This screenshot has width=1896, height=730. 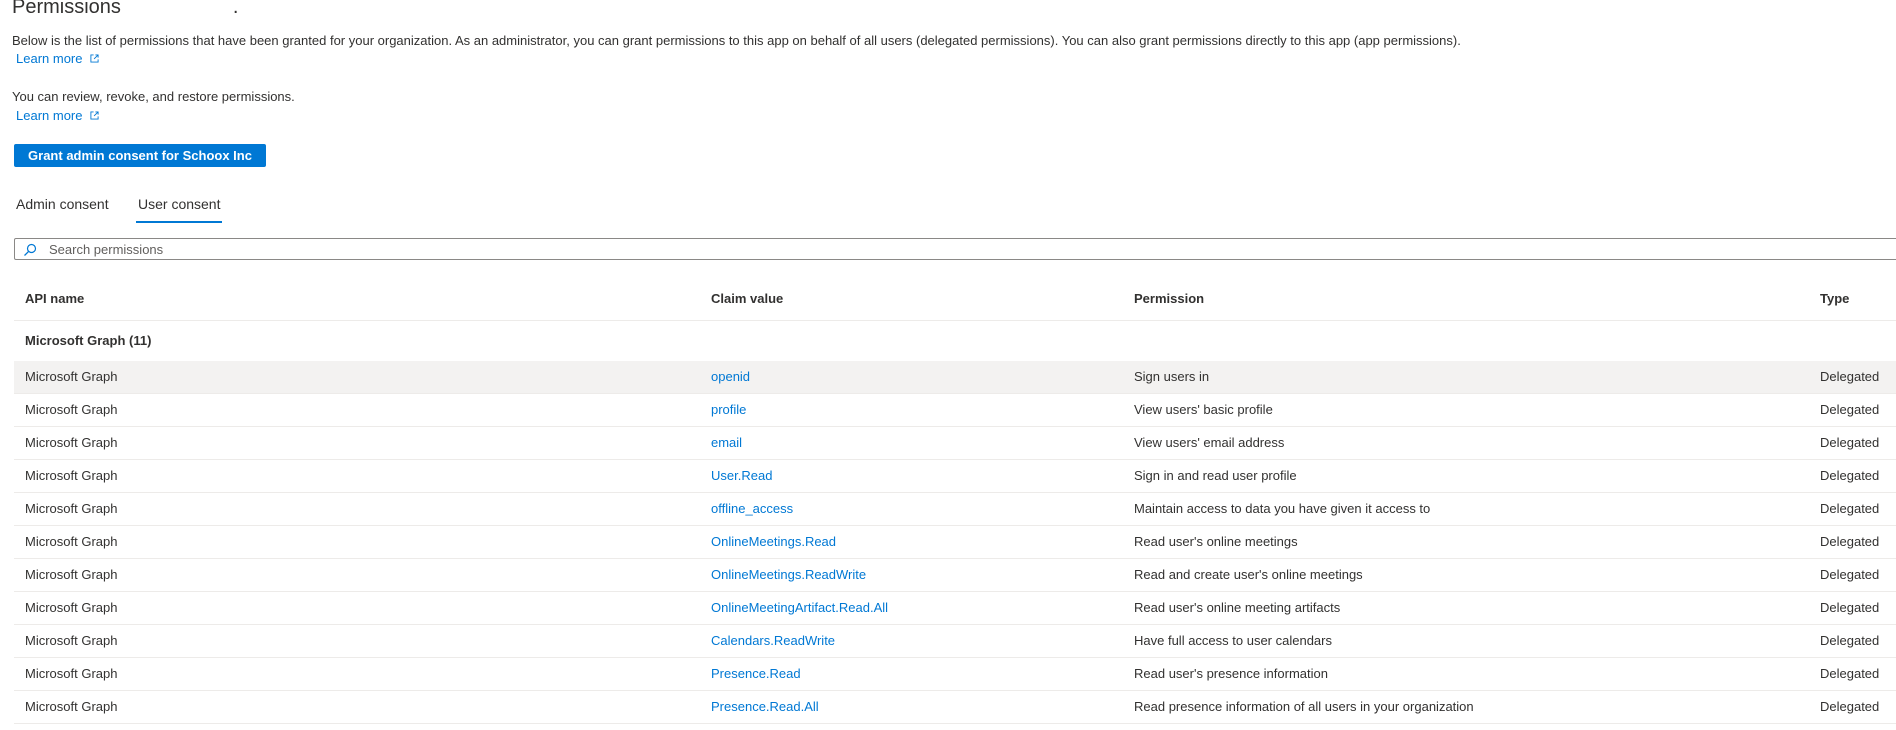 What do you see at coordinates (752, 508) in the screenshot?
I see `cell-claim-value-link: offline_access` at bounding box center [752, 508].